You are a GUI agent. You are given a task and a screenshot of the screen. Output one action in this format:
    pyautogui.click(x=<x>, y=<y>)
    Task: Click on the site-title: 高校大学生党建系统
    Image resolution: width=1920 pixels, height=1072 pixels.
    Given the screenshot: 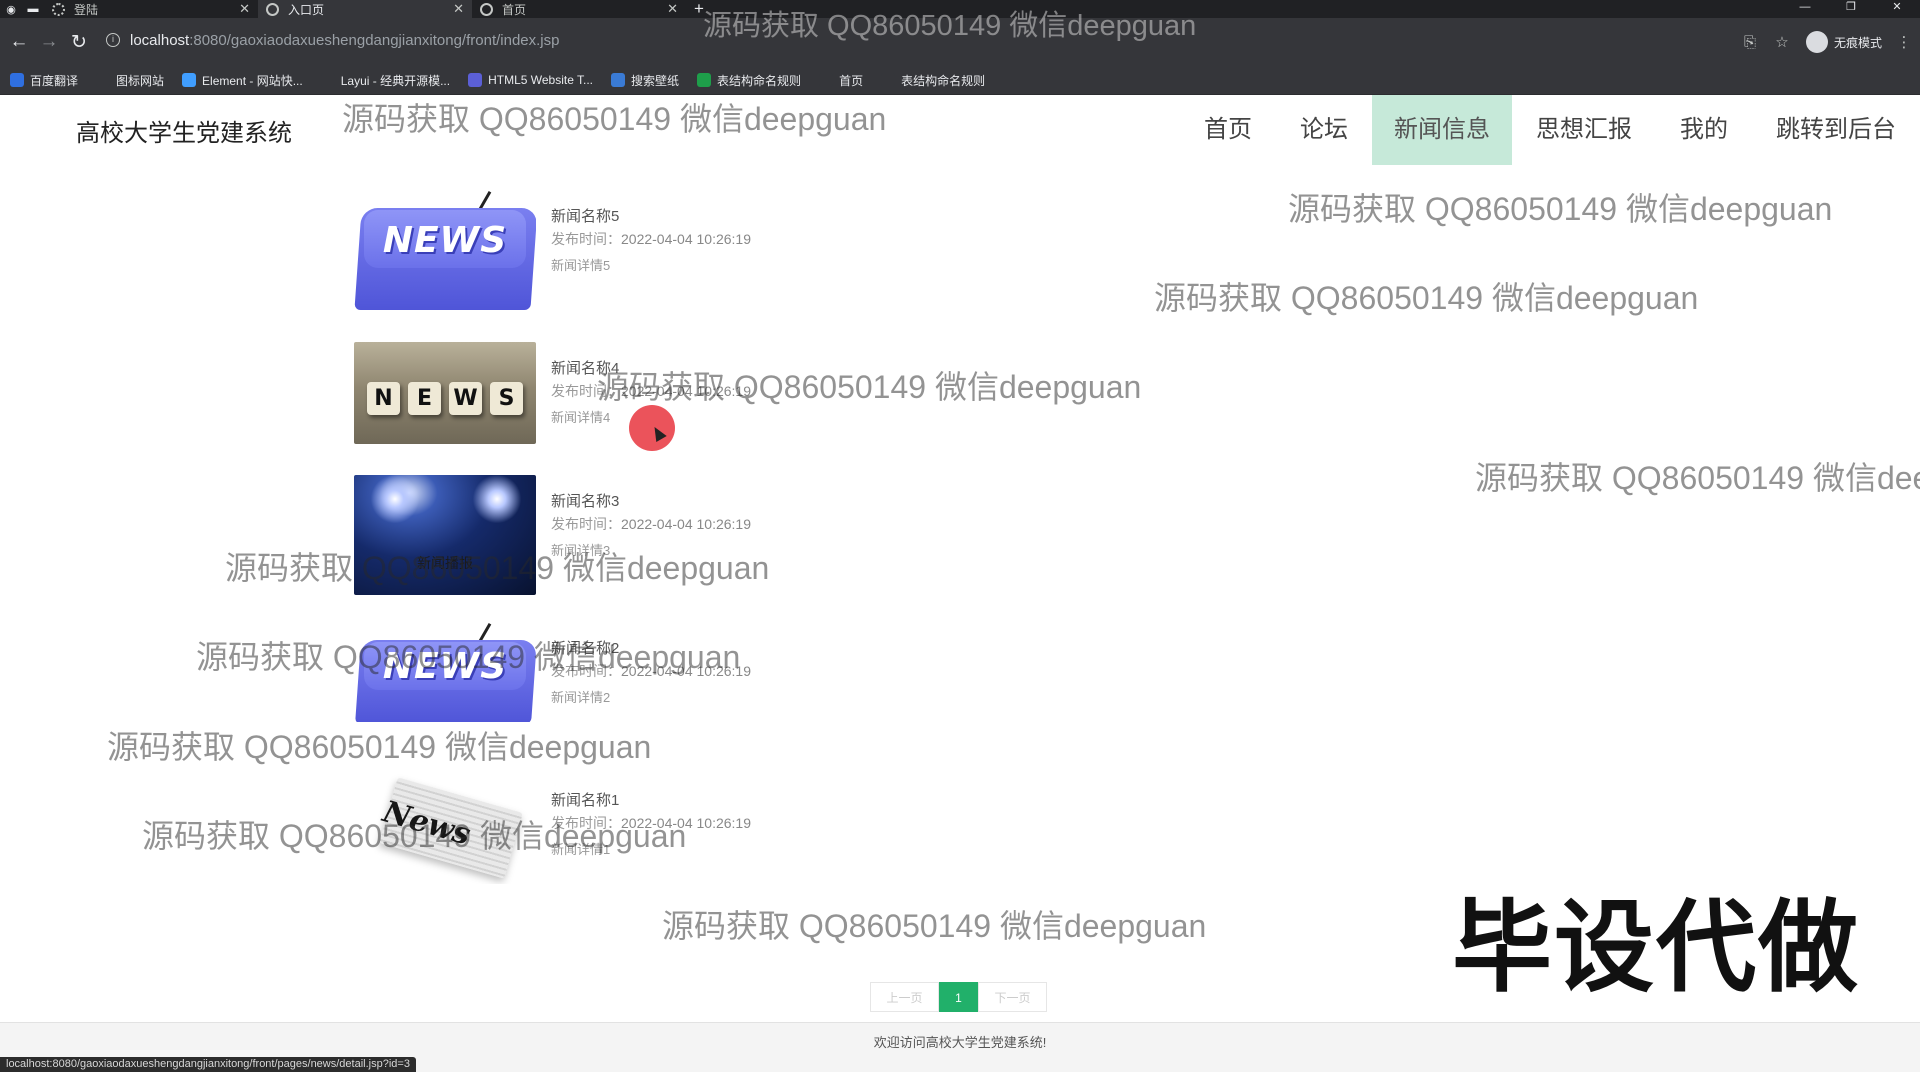 What is the action you would take?
    pyautogui.click(x=184, y=133)
    